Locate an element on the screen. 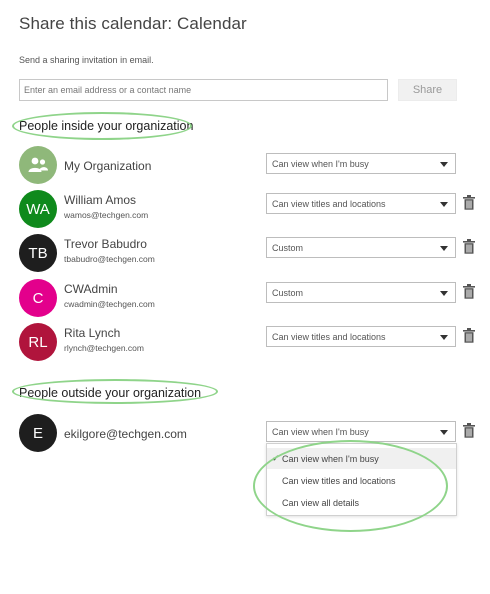  person-name: ekilgore@techgen.com is located at coordinates (125, 434).